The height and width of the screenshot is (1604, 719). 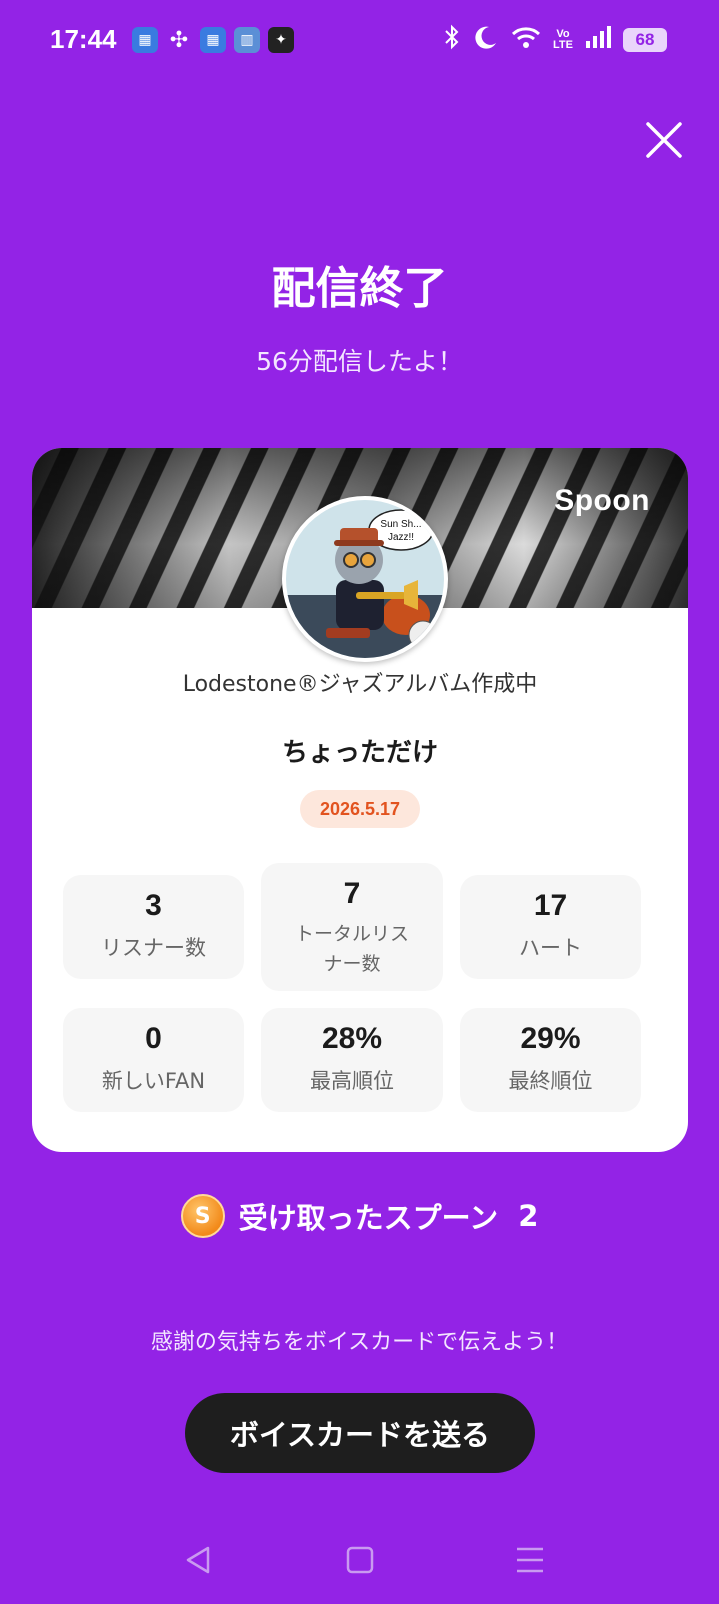 I want to click on menu-nav-button, so click(x=530, y=1560).